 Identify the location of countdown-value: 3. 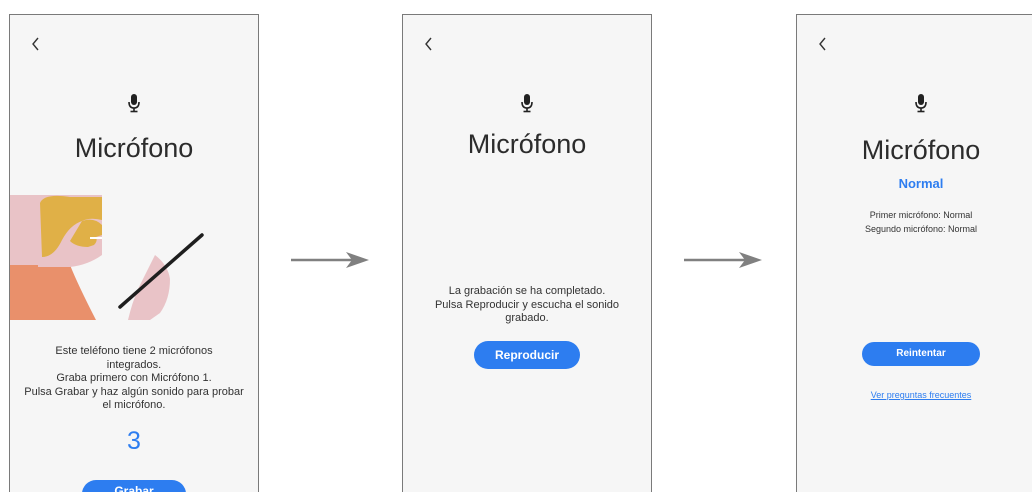
(134, 441).